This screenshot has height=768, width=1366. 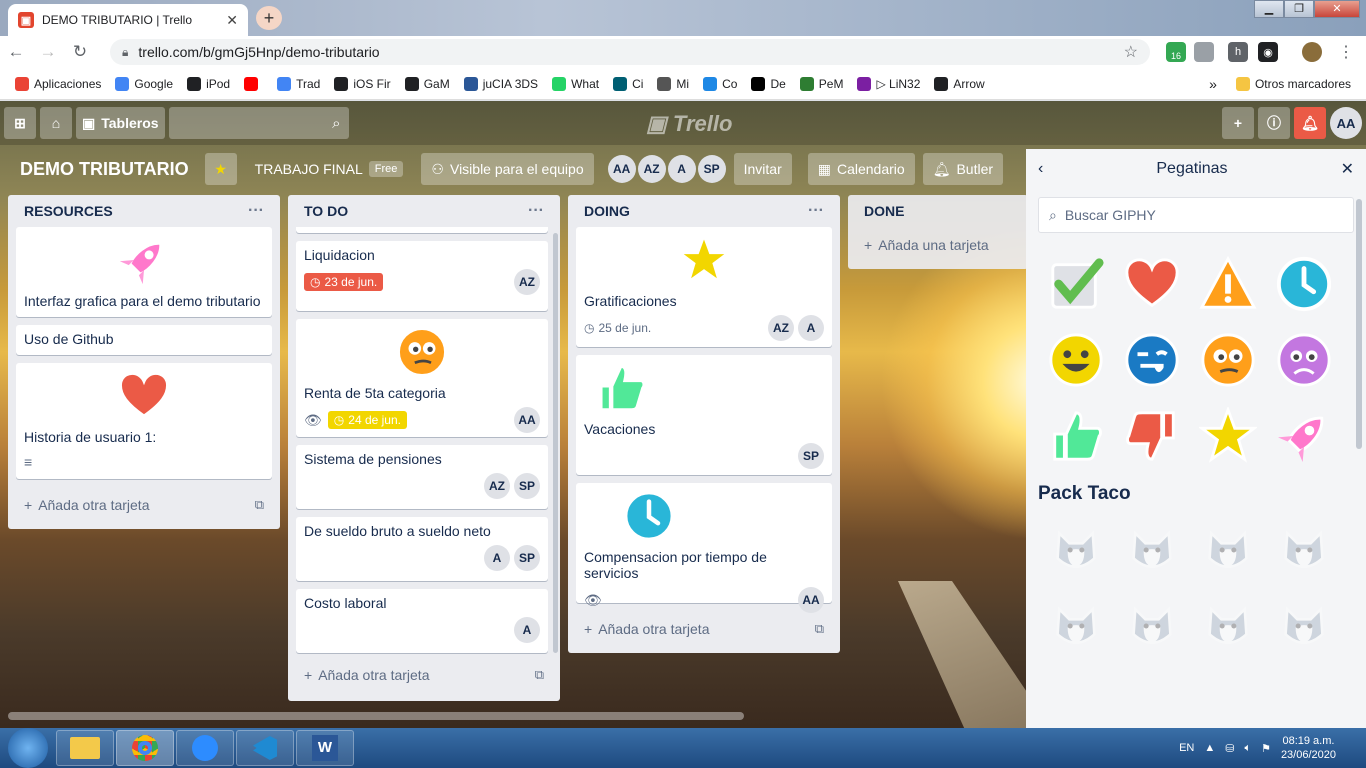 What do you see at coordinates (1238, 123) in the screenshot?
I see `create-plus-icon: +` at bounding box center [1238, 123].